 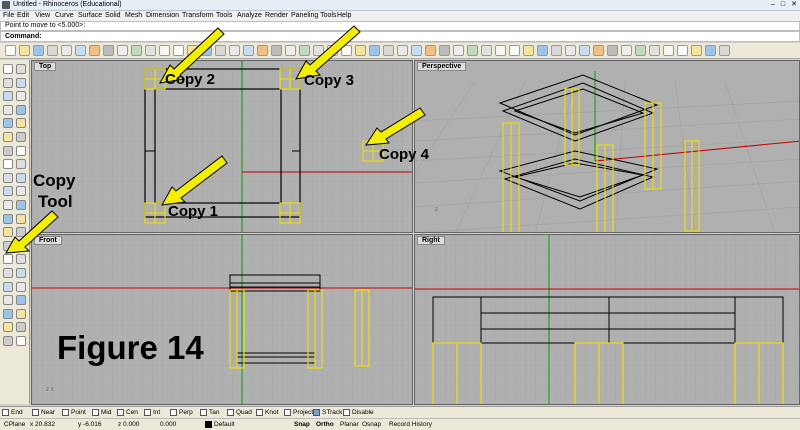 I want to click on label-copy-2: Copy 2, so click(x=190, y=79).